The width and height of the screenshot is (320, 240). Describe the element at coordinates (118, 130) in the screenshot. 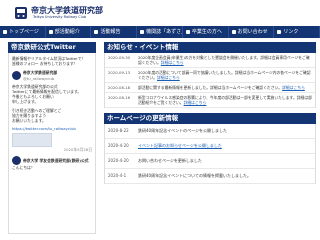

I see `update-date: 2020-8-22` at that location.